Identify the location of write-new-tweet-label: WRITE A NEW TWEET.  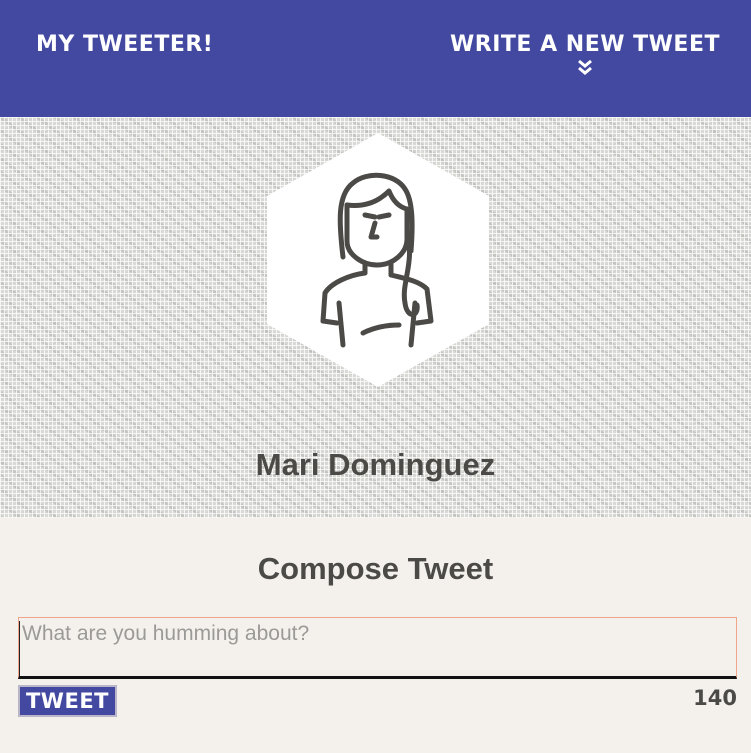
(585, 44).